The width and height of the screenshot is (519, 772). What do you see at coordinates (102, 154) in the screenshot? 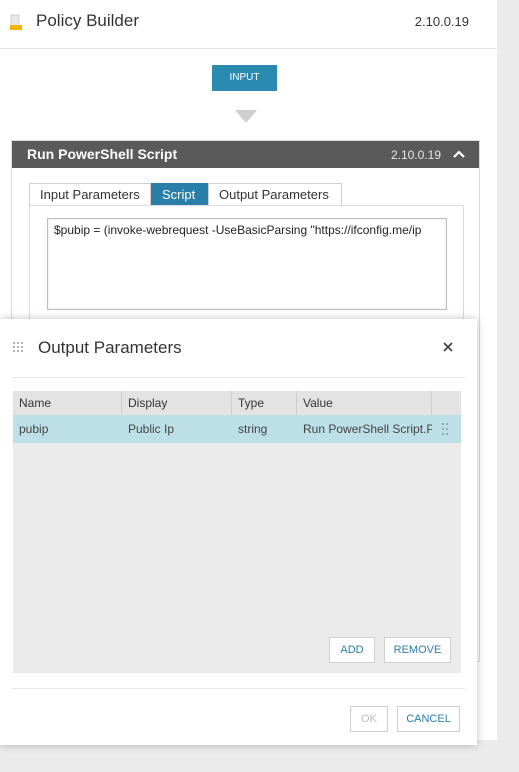
I see `step-title: Run PowerShell Script` at bounding box center [102, 154].